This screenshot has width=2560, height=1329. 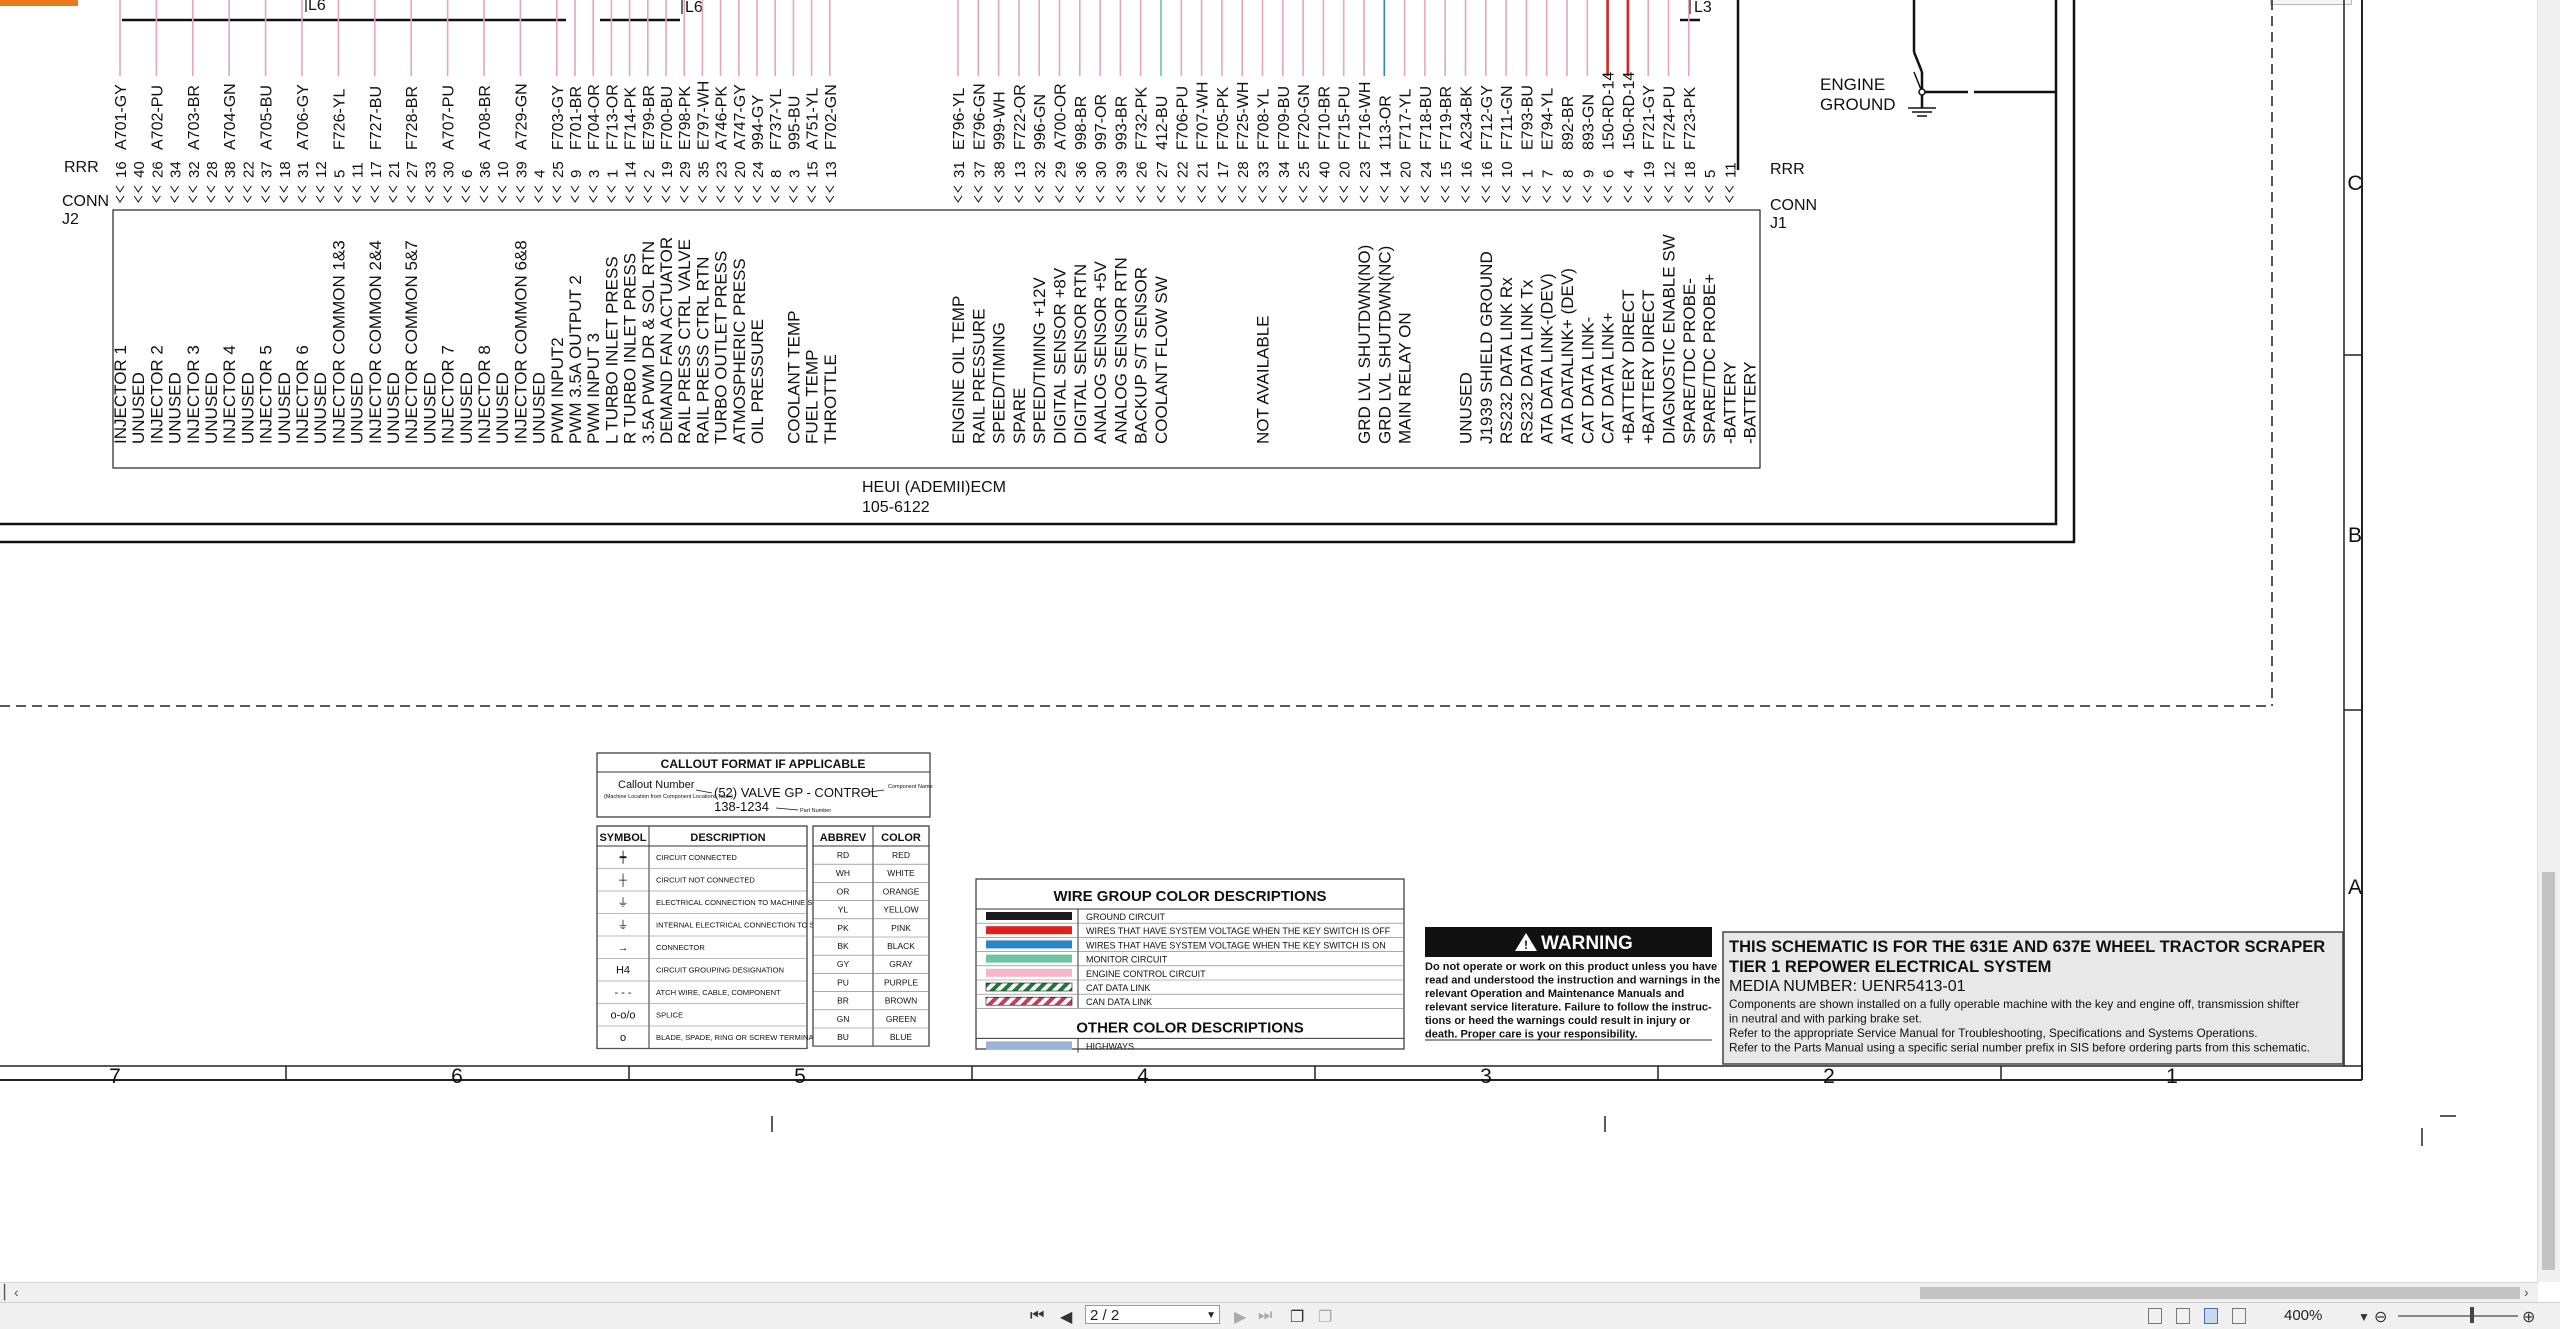 What do you see at coordinates (375, 222) in the screenshot?
I see `pin-group: F727-BU 17 INJECTOR COMMON 2&4` at bounding box center [375, 222].